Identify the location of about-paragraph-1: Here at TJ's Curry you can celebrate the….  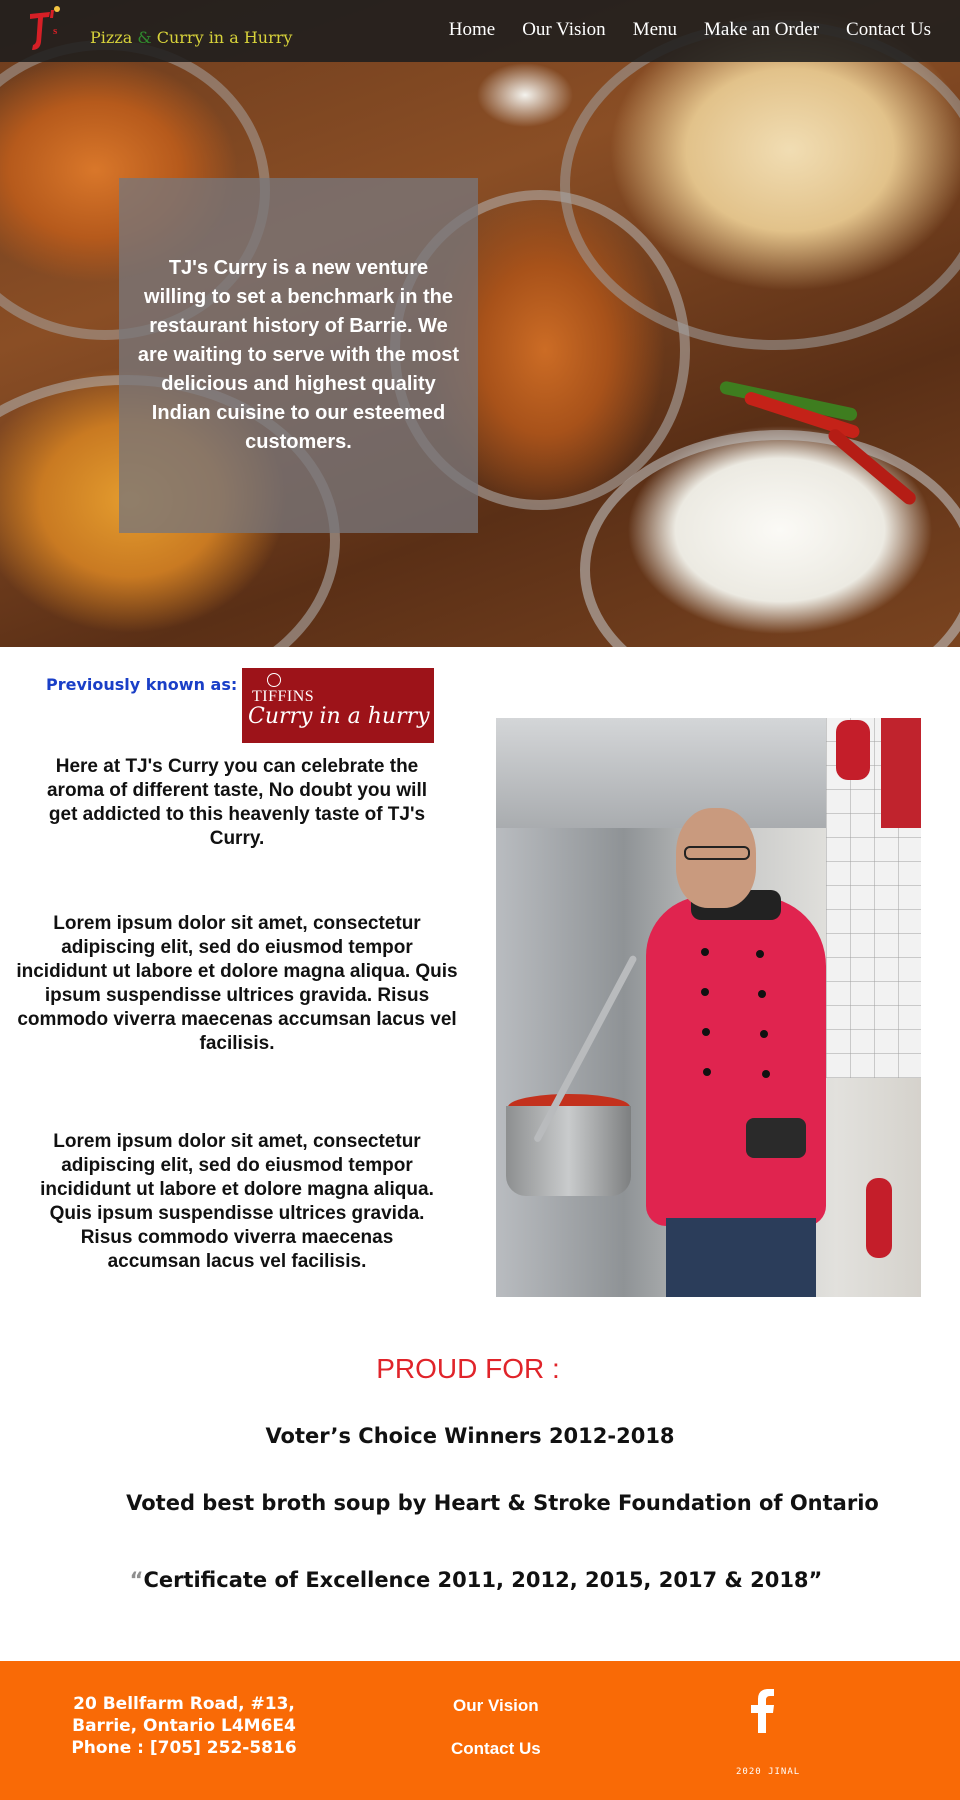
(237, 802).